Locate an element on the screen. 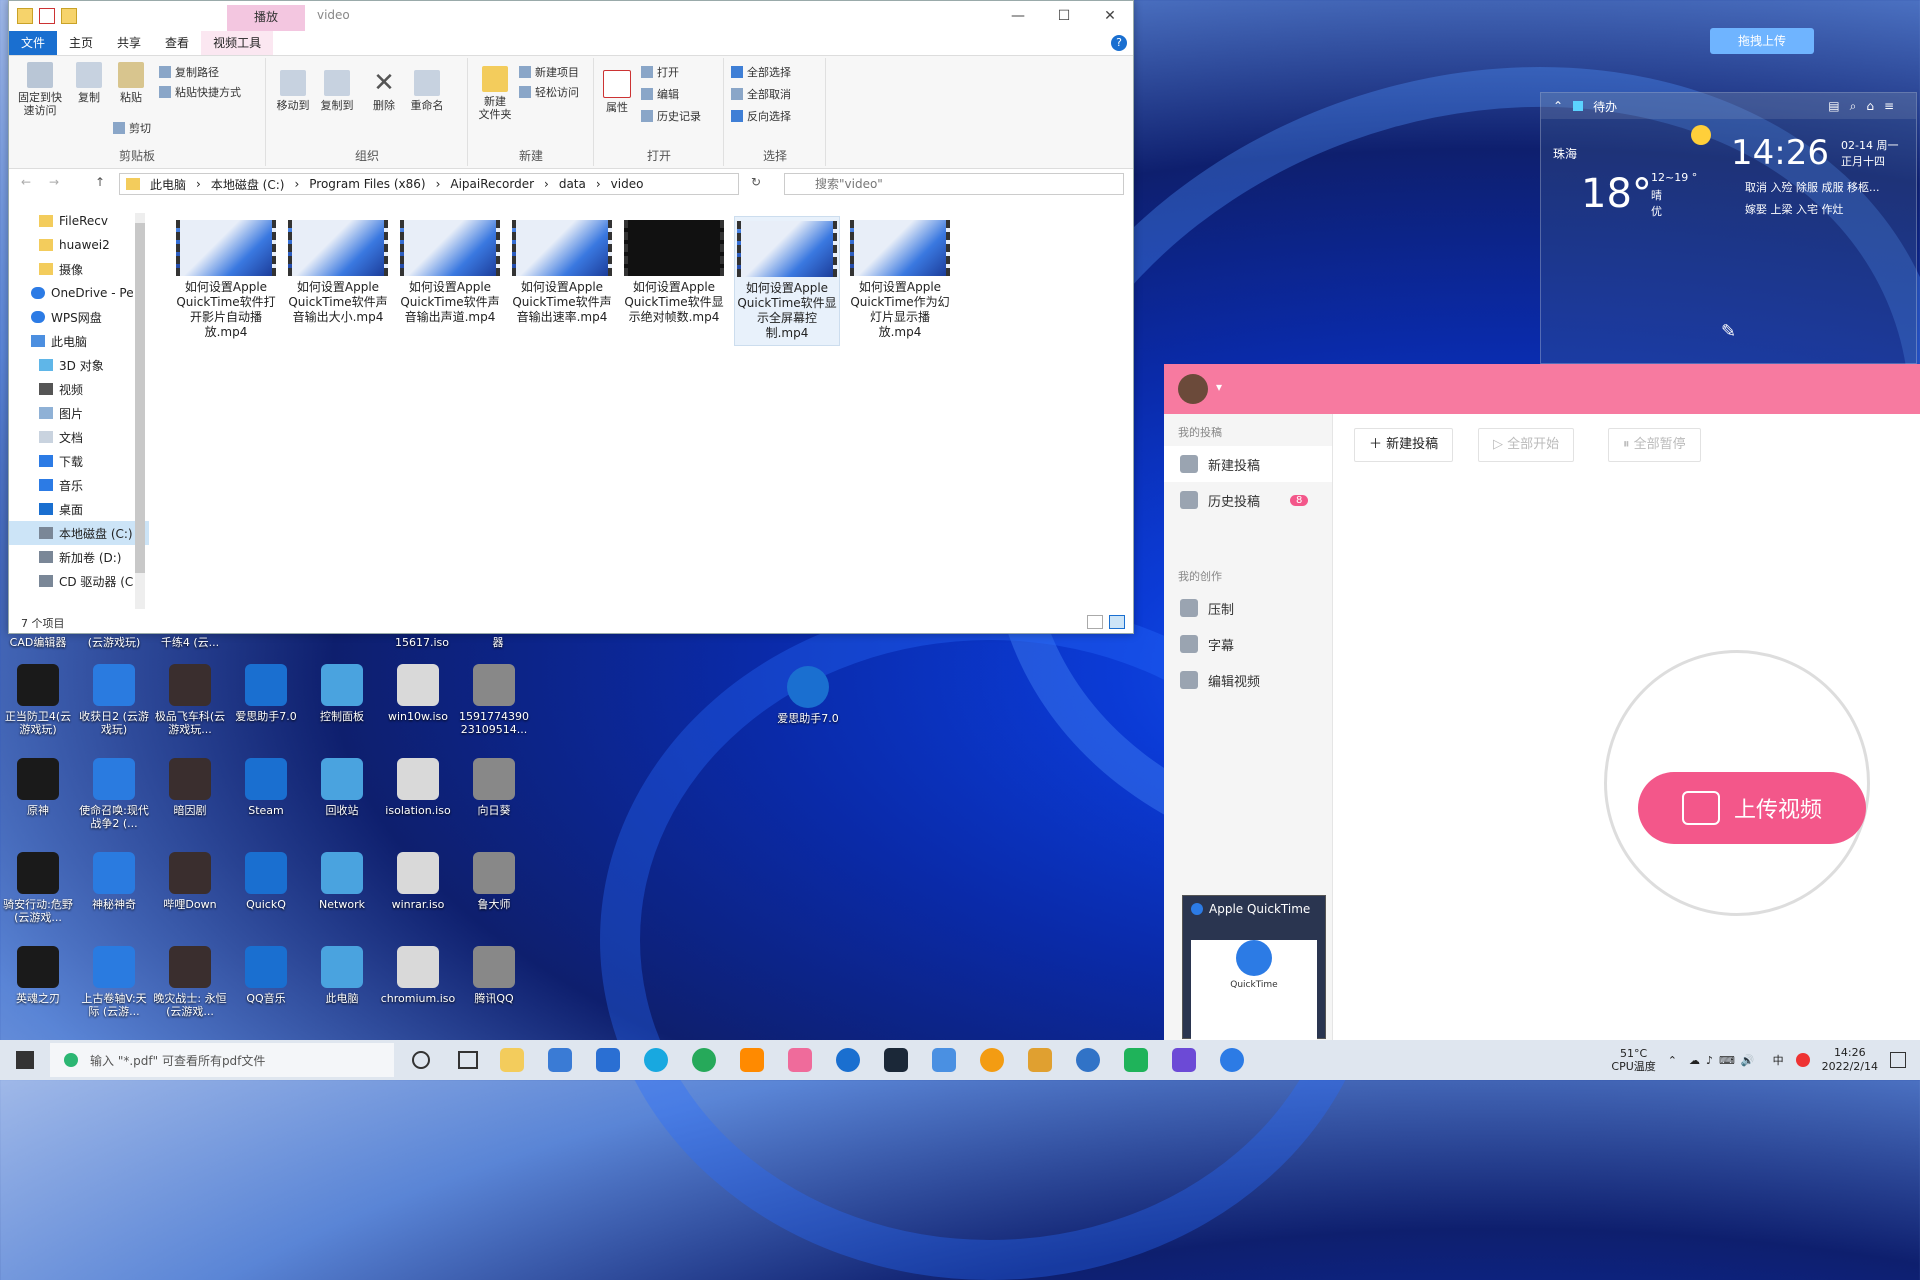 This screenshot has height=1280, width=1920. search-input: 搜索"video" is located at coordinates (954, 184).